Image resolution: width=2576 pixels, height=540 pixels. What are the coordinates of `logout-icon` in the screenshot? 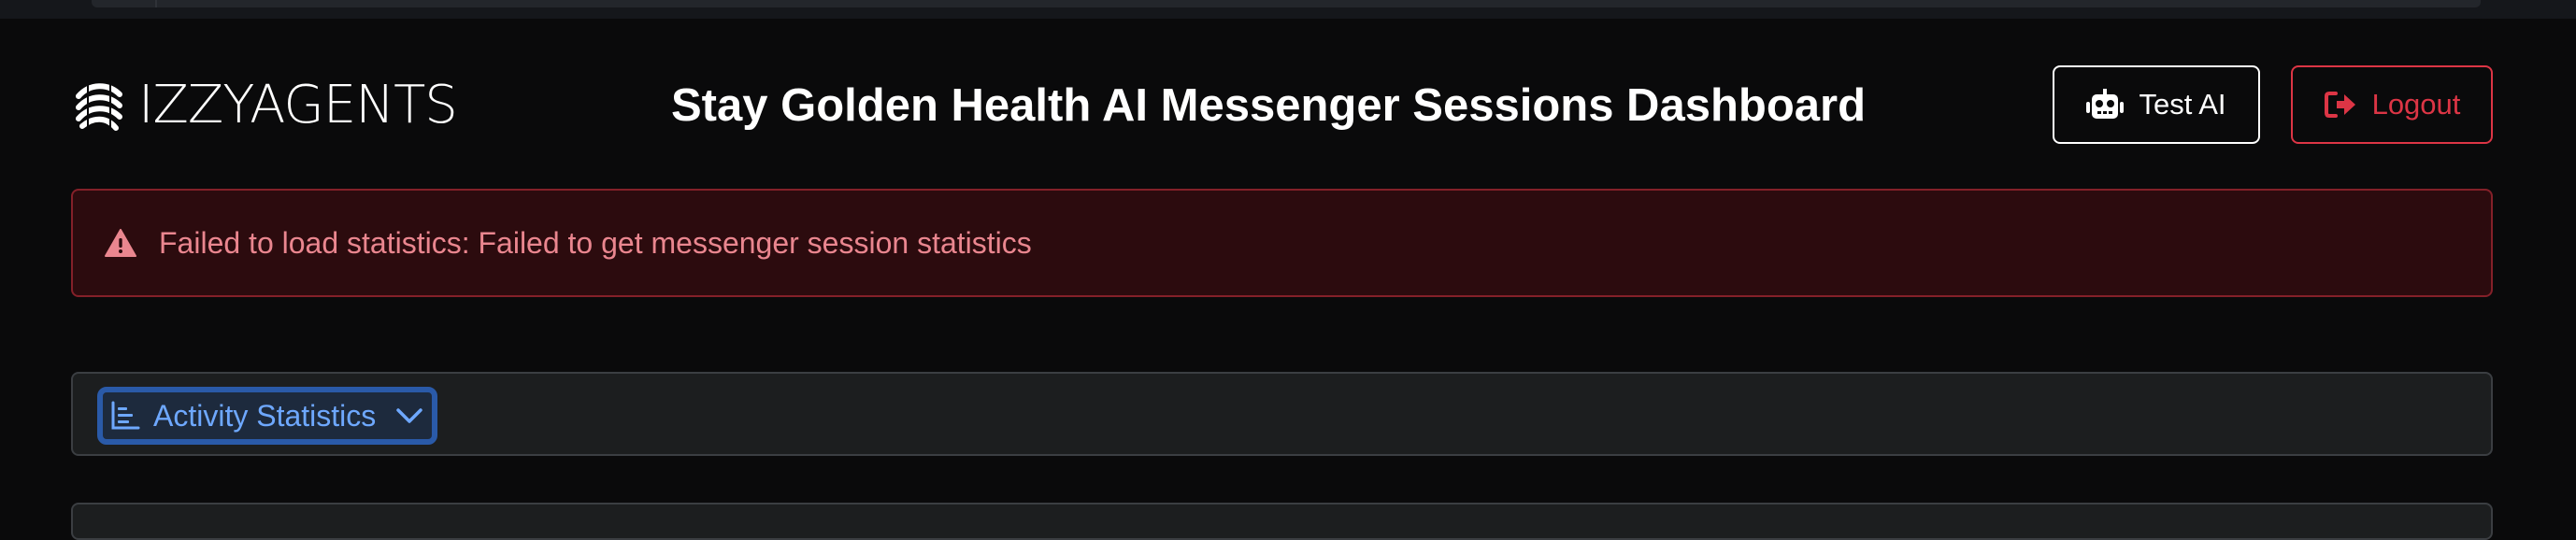 It's located at (2339, 105).